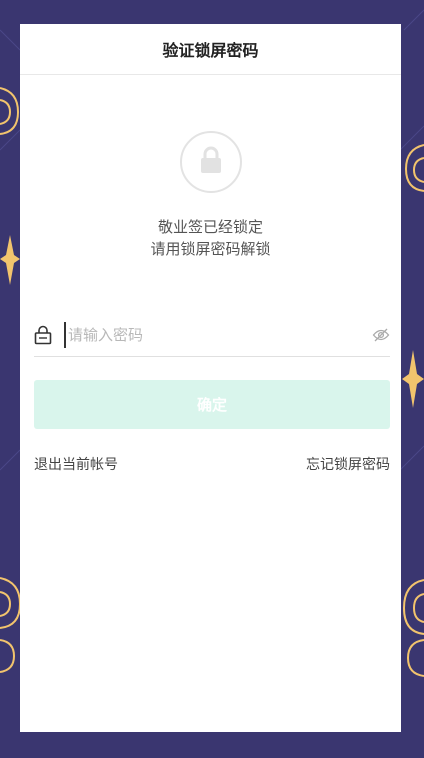 This screenshot has width=424, height=758. I want to click on password-row, so click(212, 335).